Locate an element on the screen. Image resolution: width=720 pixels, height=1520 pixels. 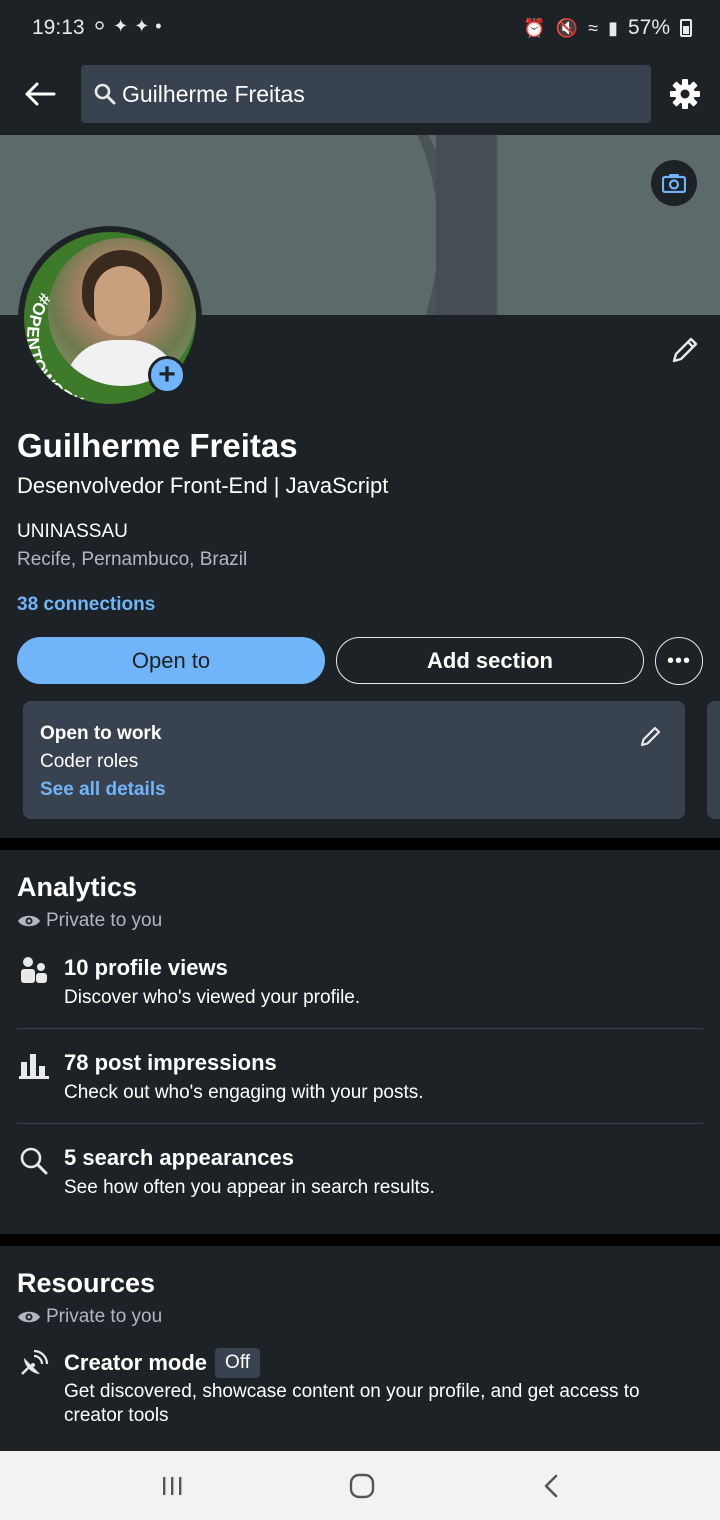
analytics-title: Analytics is located at coordinates (77, 887).